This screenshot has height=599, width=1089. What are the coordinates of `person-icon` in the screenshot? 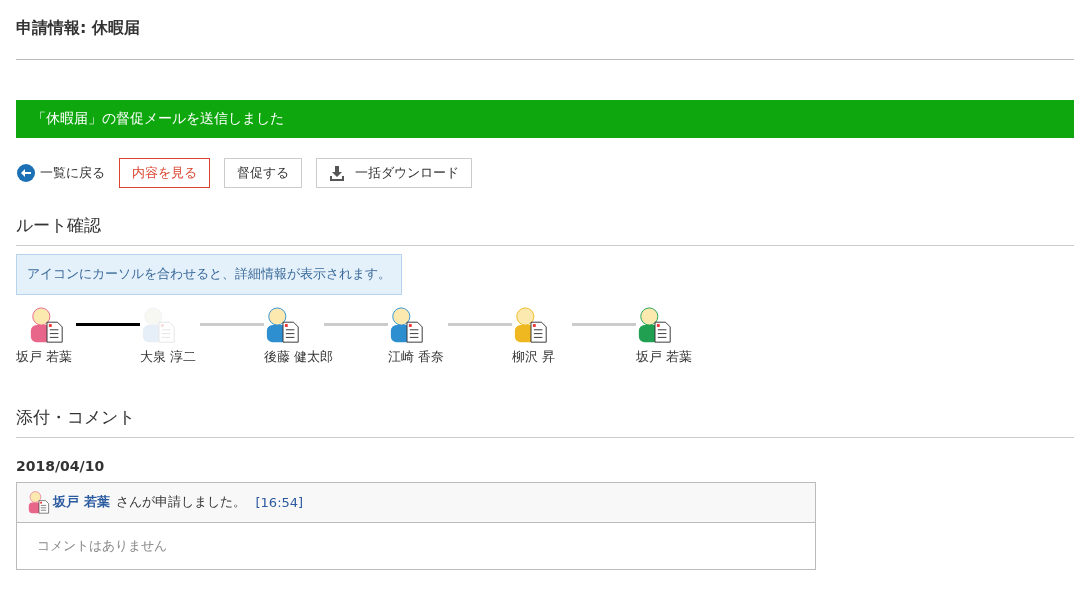 It's located at (39, 502).